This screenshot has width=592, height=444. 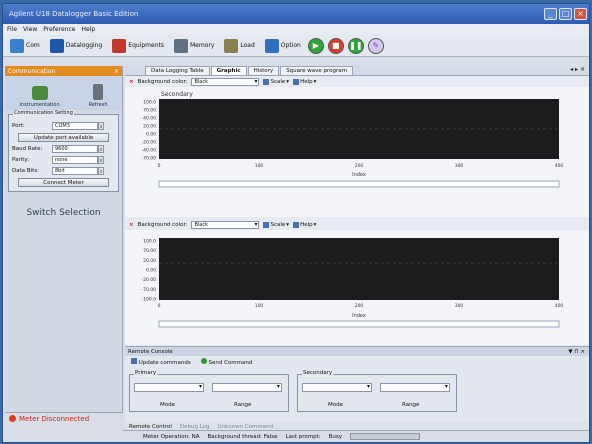 What do you see at coordinates (359, 184) in the screenshot?
I see `chart1-scrollbar` at bounding box center [359, 184].